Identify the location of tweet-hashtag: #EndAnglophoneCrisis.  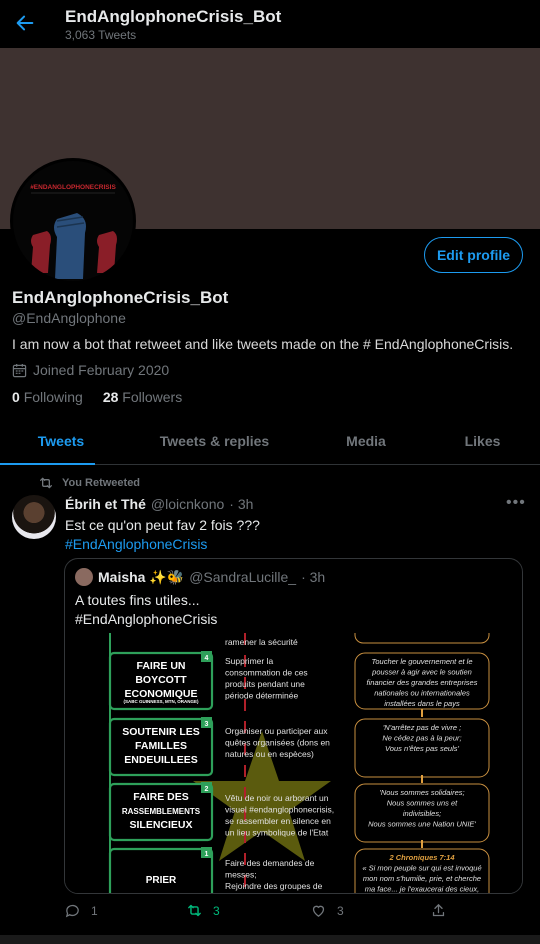
(162, 544).